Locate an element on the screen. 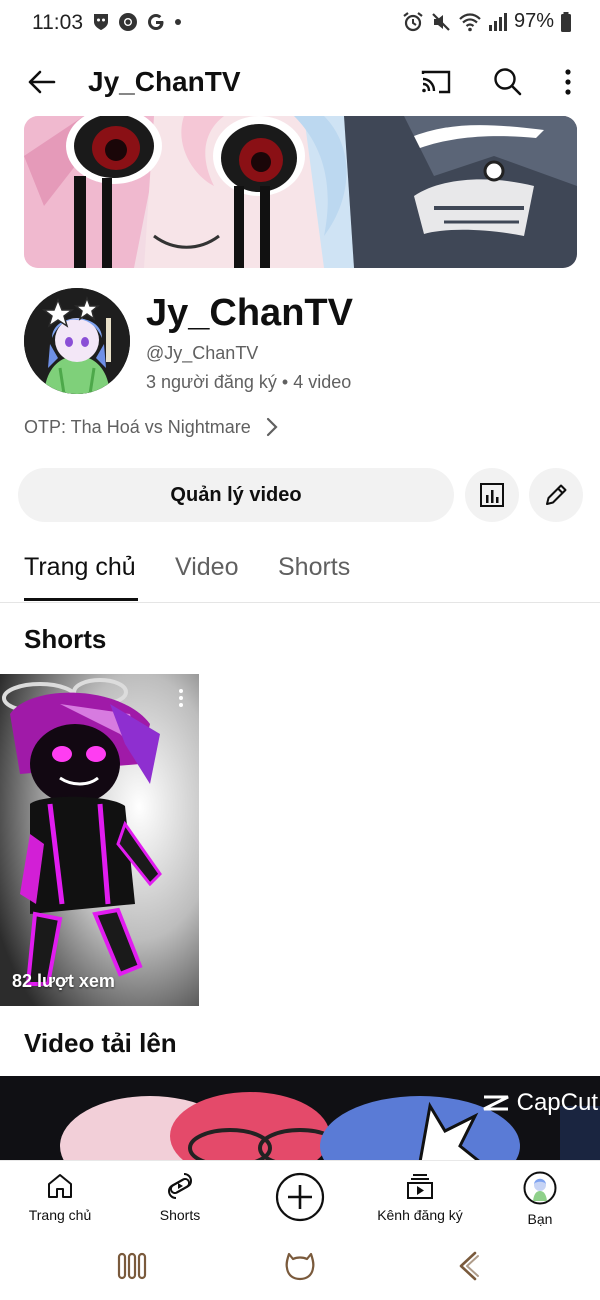  nav-item-home: Trang chủ is located at coordinates (60, 1197).